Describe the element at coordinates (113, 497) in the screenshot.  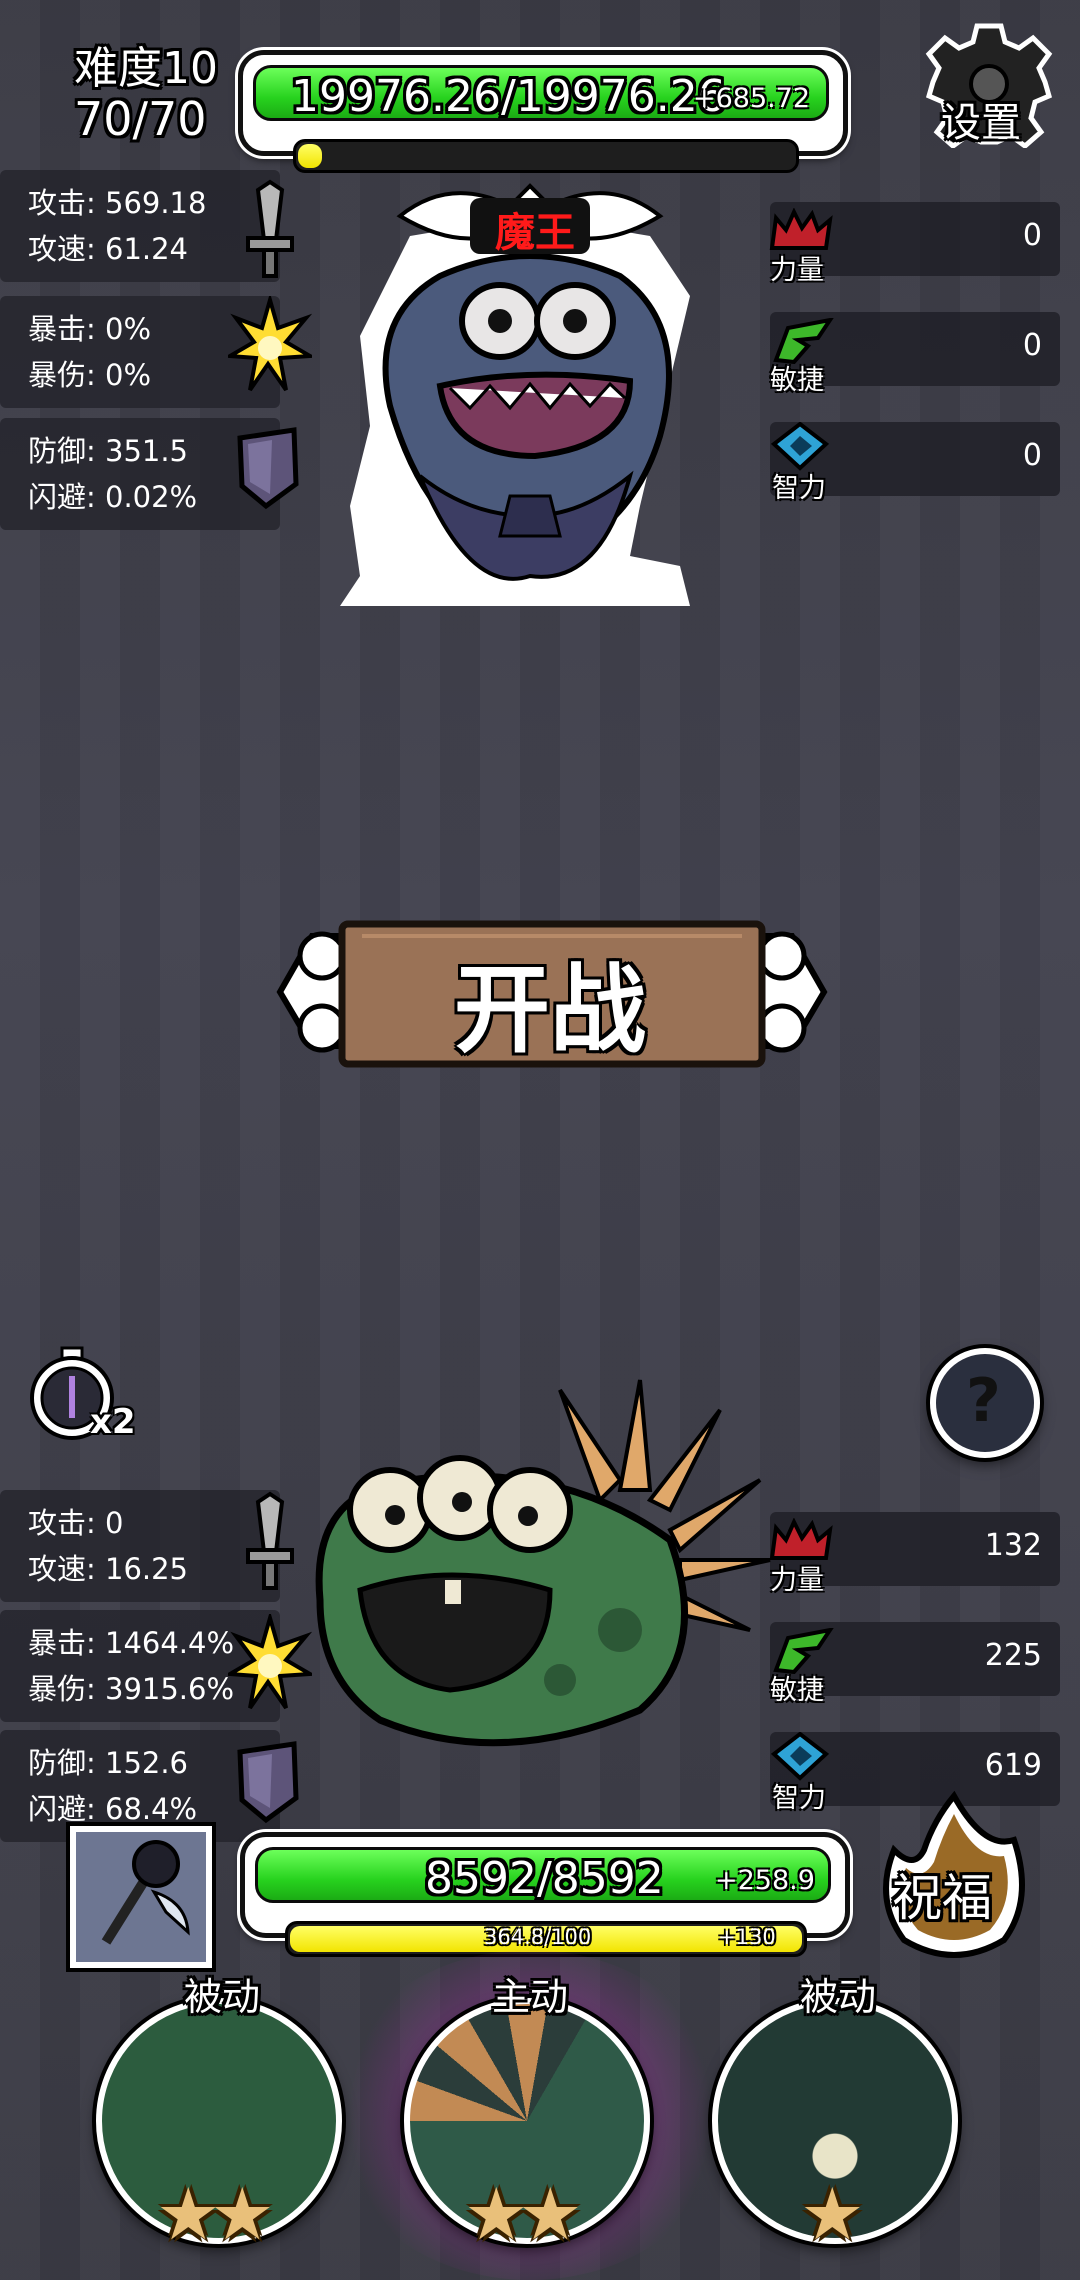
I see `boss-dodge: 闪避: 0.02%` at that location.